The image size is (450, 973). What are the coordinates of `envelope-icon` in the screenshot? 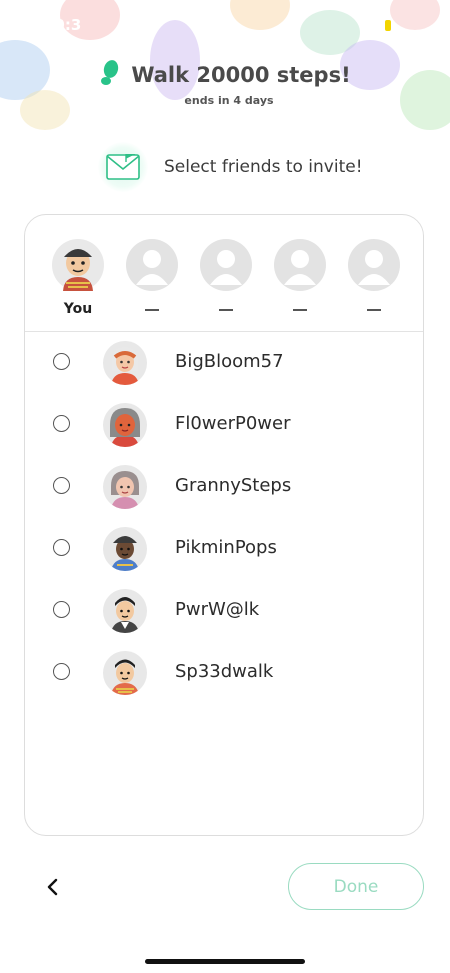 It's located at (123, 167).